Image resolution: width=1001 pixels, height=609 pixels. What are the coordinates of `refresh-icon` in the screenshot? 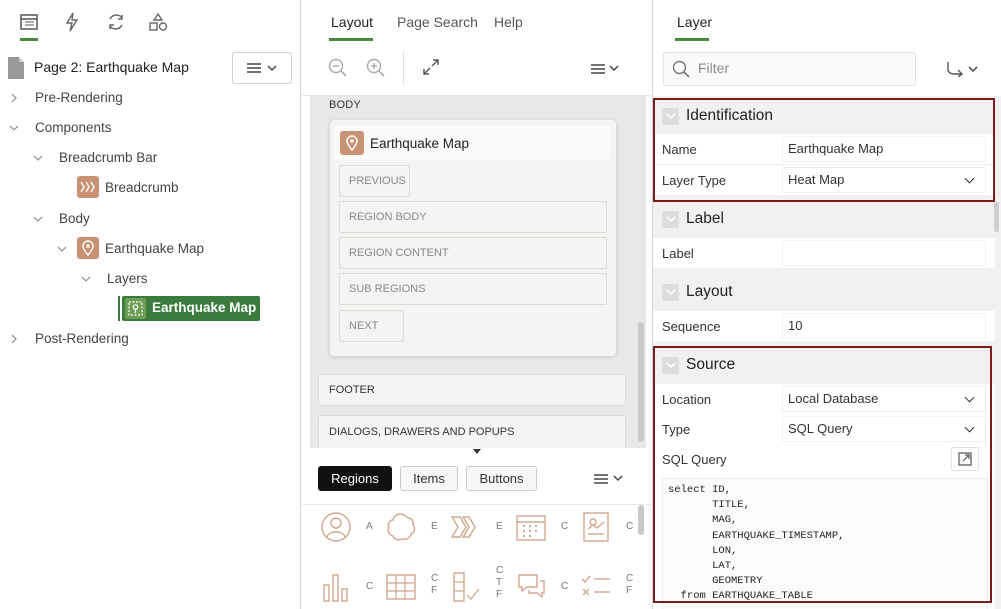 It's located at (116, 22).